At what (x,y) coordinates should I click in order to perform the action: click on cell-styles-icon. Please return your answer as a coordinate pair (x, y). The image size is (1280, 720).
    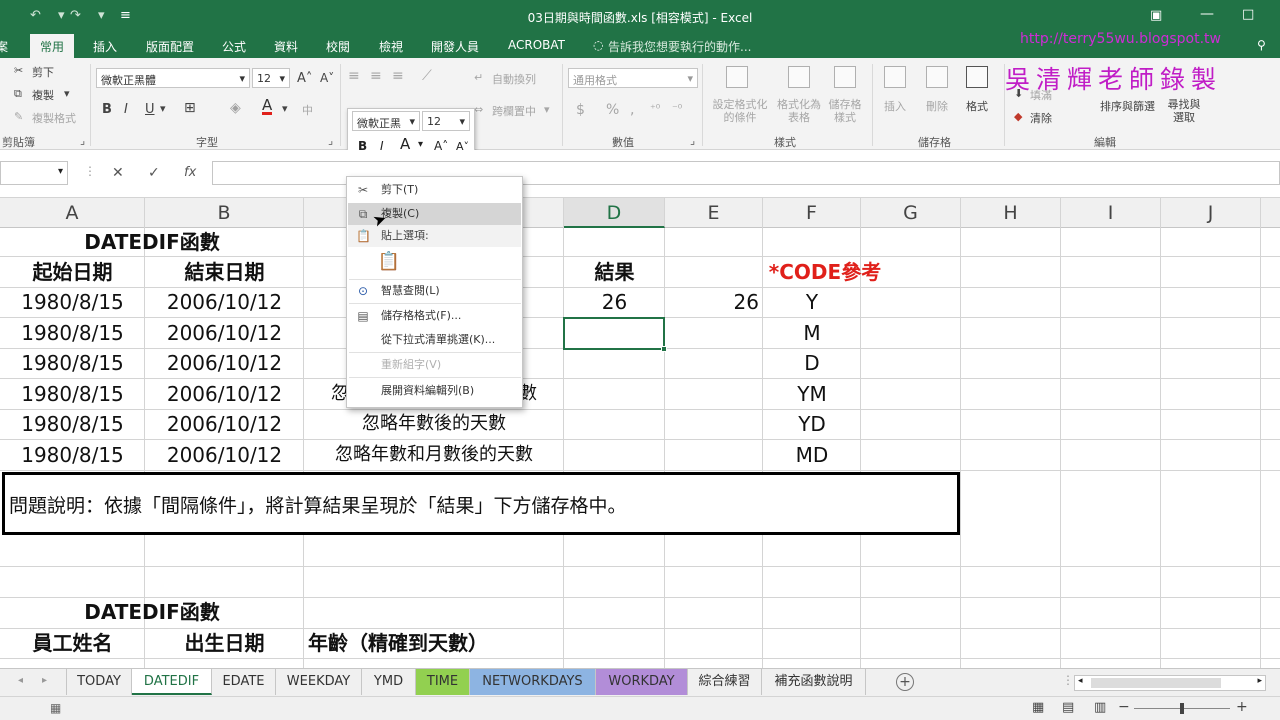
    Looking at the image, I should click on (845, 77).